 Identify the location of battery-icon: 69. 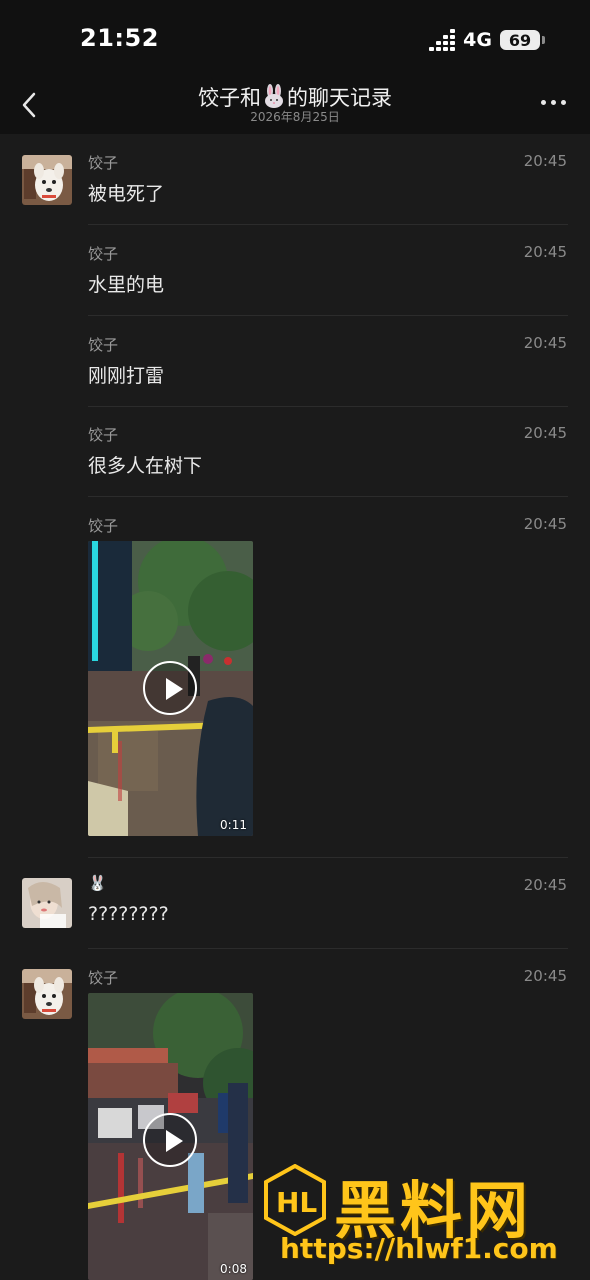
(522, 40).